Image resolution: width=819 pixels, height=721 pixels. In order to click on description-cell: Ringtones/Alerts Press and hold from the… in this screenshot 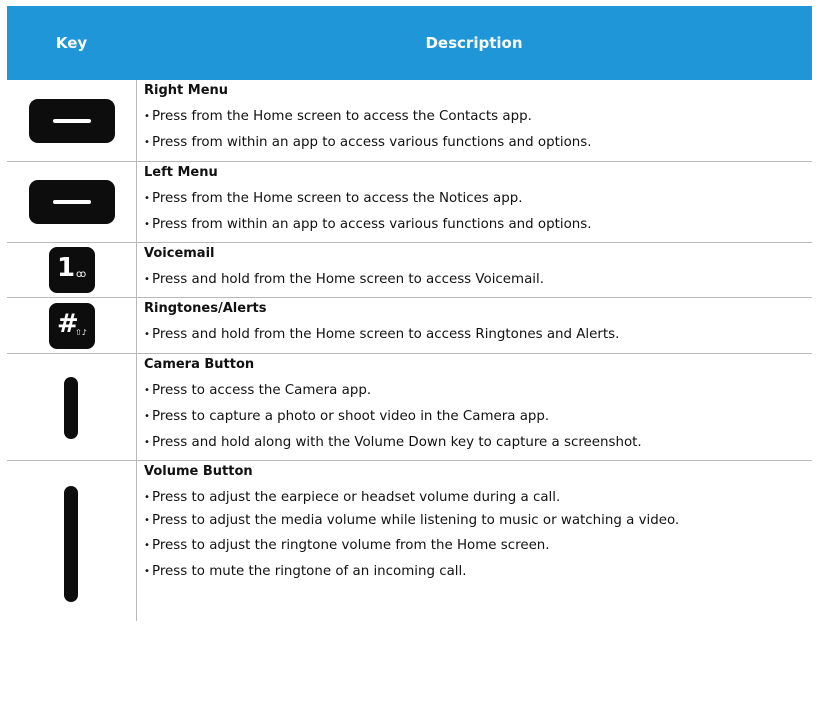, I will do `click(474, 325)`.